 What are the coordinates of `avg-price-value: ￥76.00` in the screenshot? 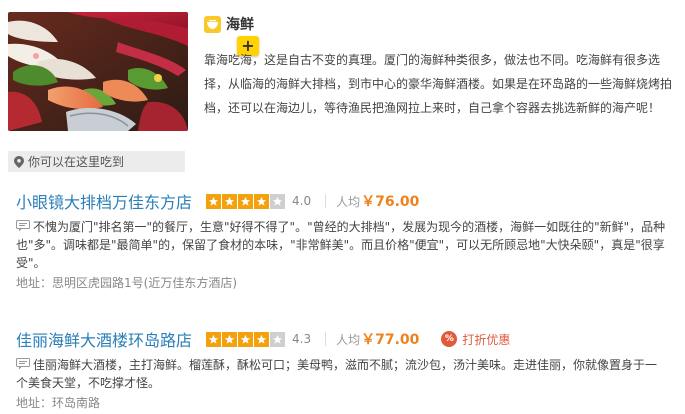 It's located at (390, 202).